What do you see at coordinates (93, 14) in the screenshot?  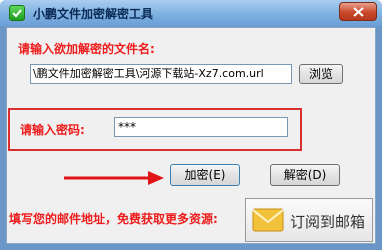 I see `window-title: 小鹏文件加密解密工具` at bounding box center [93, 14].